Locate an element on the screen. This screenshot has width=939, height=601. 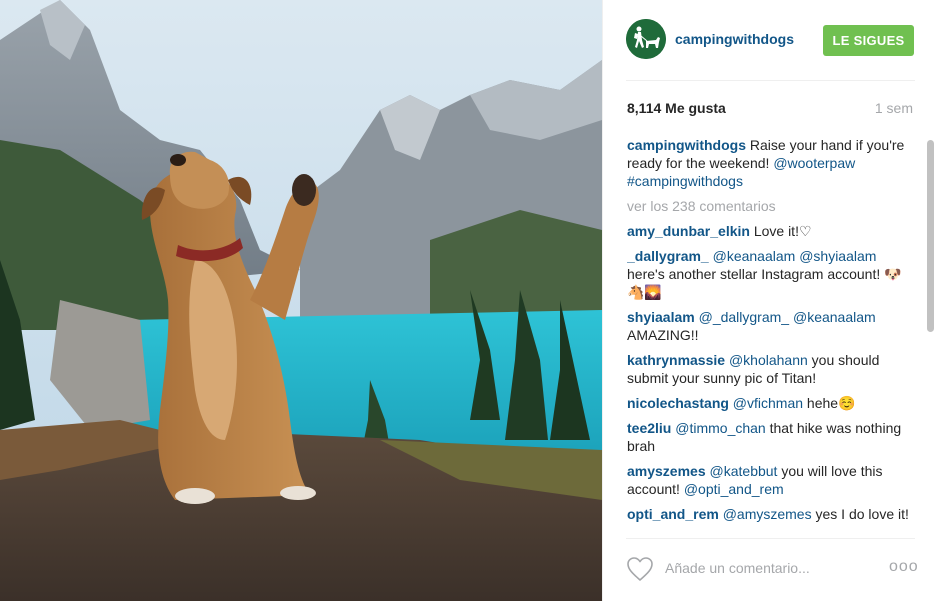
header-divider is located at coordinates (770, 80).